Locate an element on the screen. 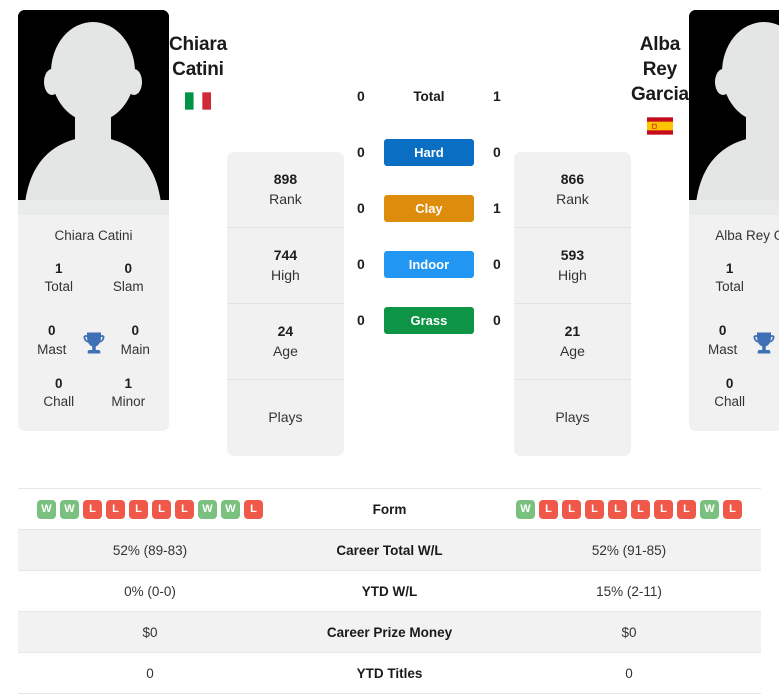 The height and width of the screenshot is (699, 779). player-name-block-left: Chiara Catini is located at coordinates (198, 60).